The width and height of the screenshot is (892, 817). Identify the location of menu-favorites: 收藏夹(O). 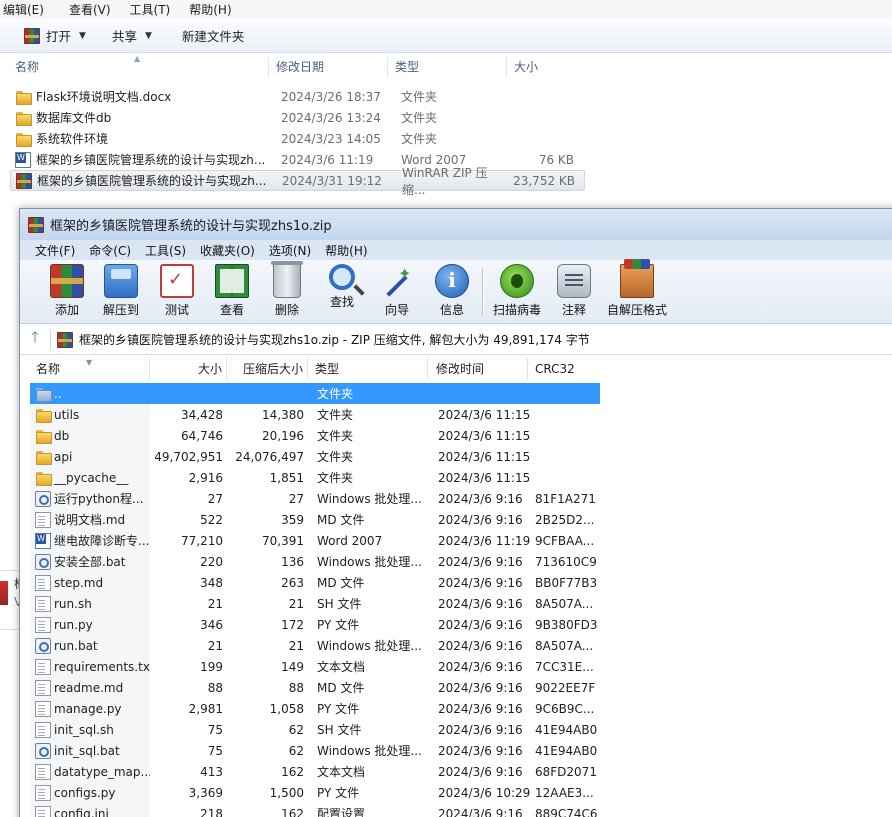
(227, 250).